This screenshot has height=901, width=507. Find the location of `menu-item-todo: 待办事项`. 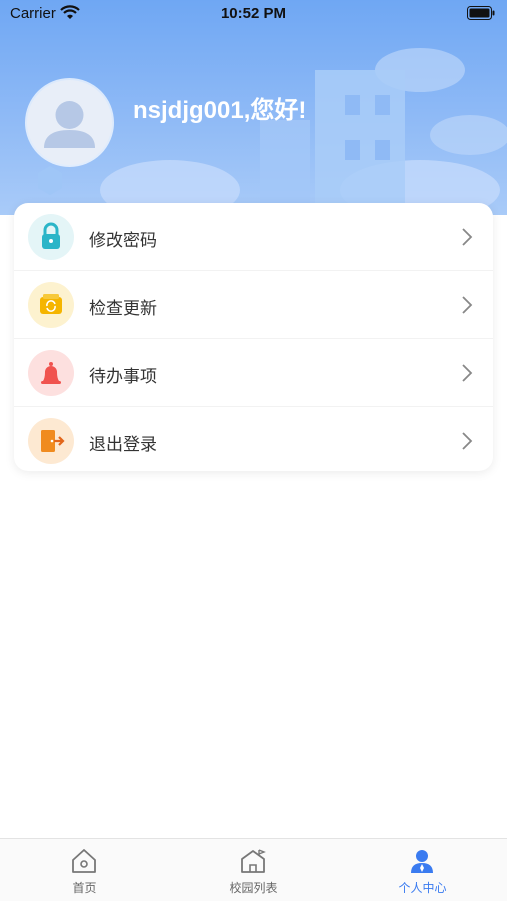

menu-item-todo: 待办事项 is located at coordinates (253, 373).